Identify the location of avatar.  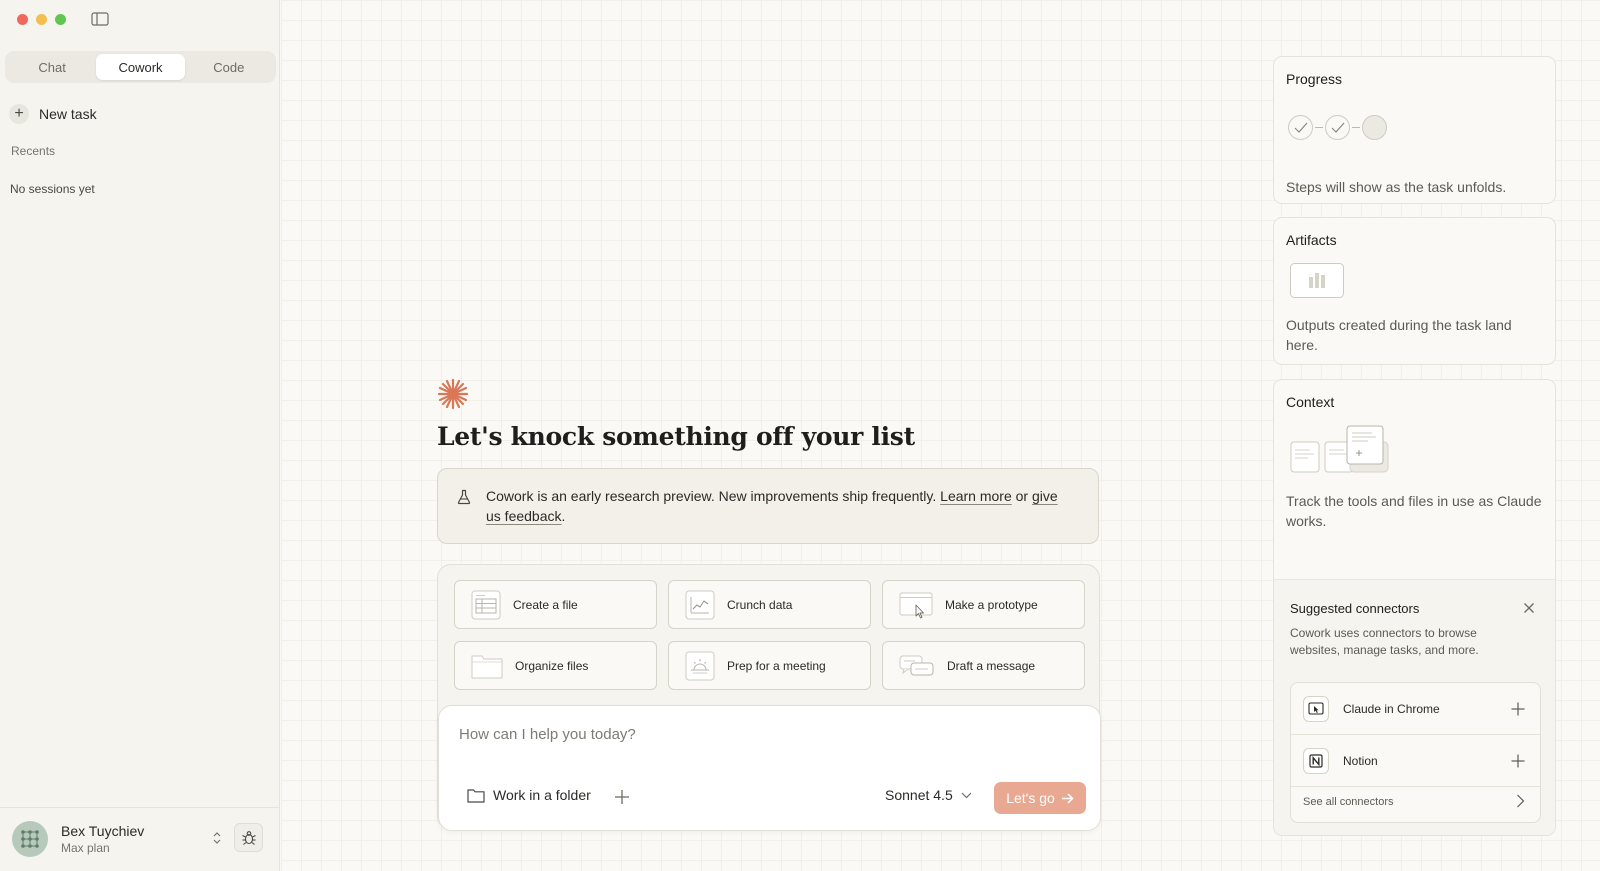
(30, 839).